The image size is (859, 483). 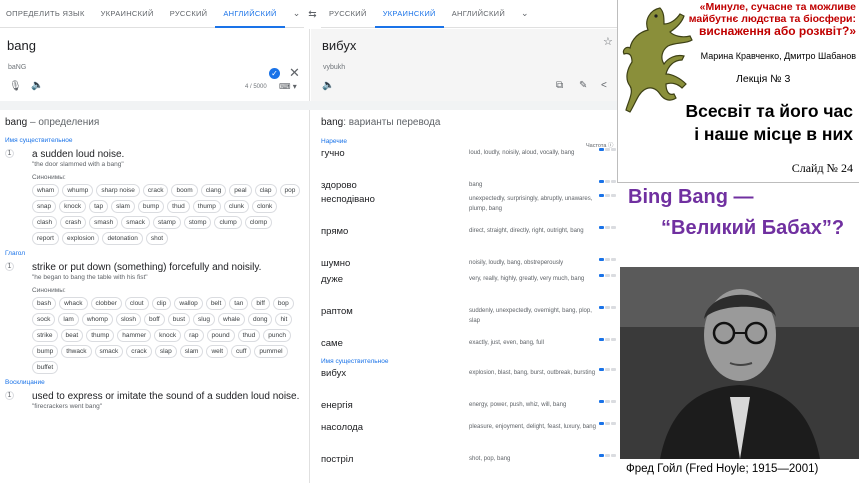 I want to click on edit-icon: ✎, so click(x=583, y=85).